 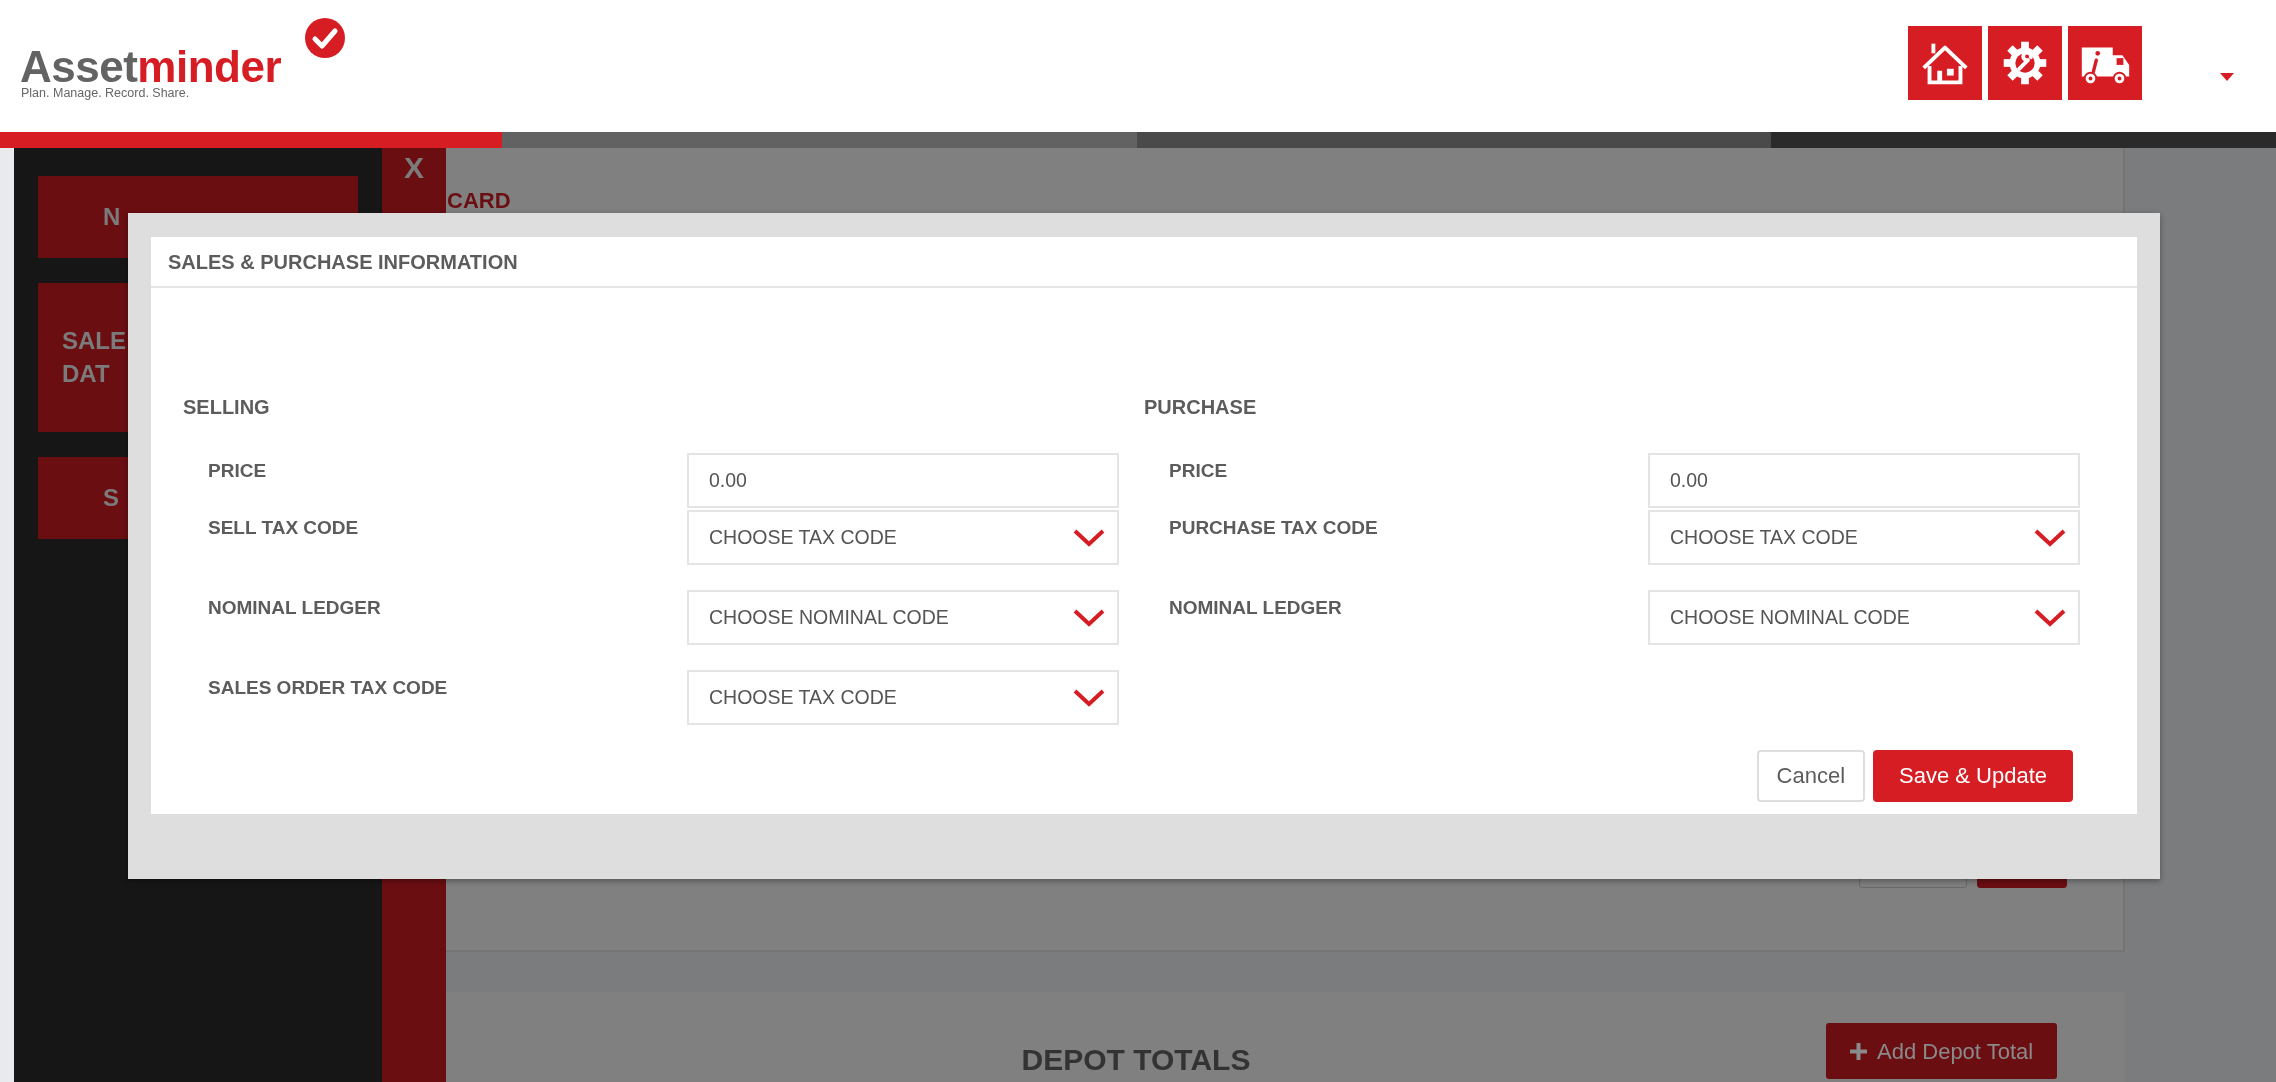 I want to click on field-label: SALES ORDER TAX CODE, so click(x=328, y=688).